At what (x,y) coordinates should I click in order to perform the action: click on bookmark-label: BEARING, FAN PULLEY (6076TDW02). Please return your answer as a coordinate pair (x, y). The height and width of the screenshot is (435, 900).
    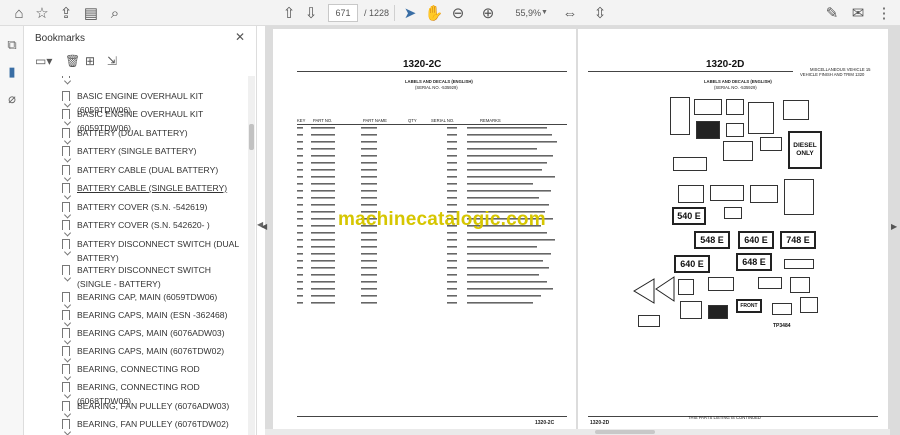
    Looking at the image, I should click on (153, 424).